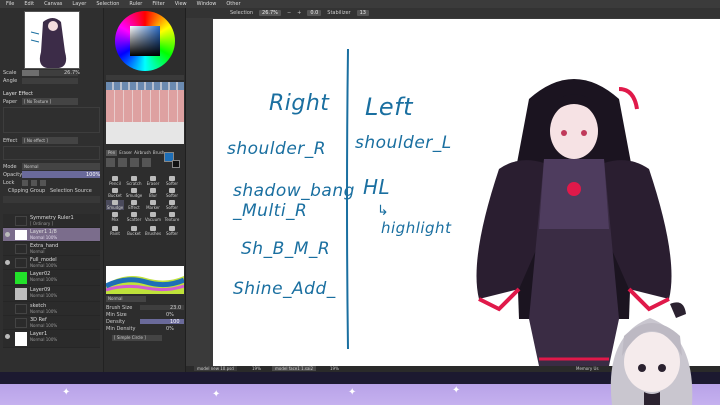  Describe the element at coordinates (51, 339) in the screenshot. I see `layer-row: Layer1 Normal 100%` at that location.